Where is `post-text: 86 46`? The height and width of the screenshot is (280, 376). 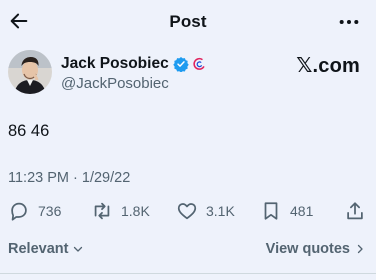 post-text: 86 46 is located at coordinates (29, 131).